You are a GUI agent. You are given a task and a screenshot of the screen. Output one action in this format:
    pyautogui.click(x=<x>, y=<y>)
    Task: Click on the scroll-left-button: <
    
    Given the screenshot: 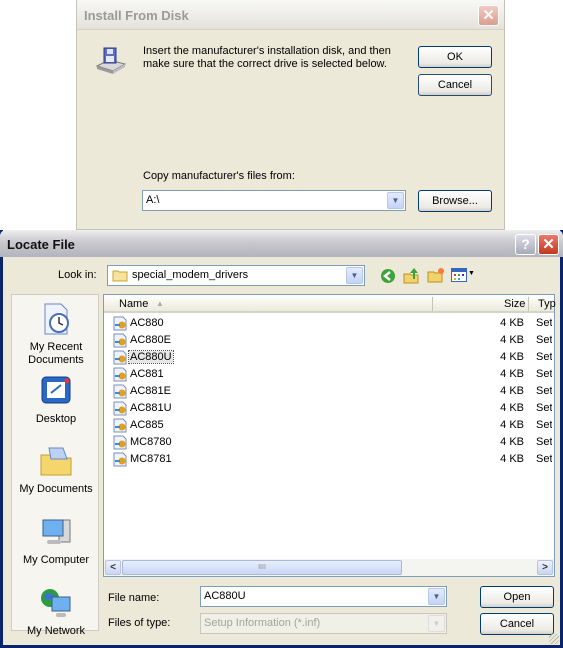 What is the action you would take?
    pyautogui.click(x=113, y=567)
    